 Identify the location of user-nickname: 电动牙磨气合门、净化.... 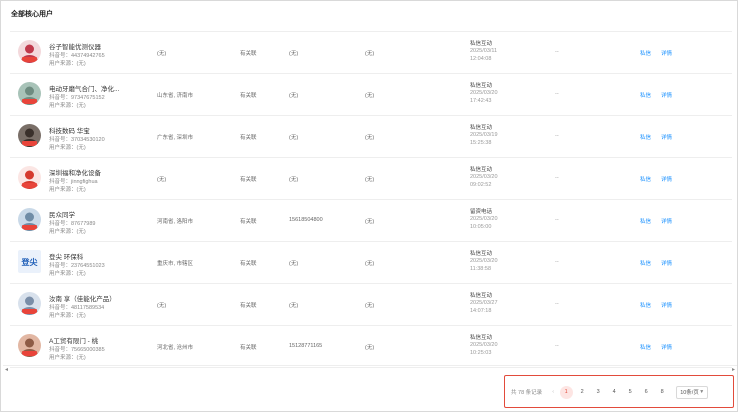
(84, 89).